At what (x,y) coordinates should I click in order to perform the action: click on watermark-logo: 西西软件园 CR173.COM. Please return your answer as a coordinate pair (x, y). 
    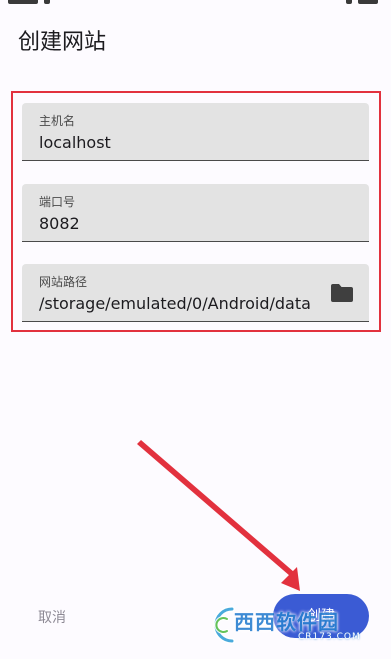
    Looking at the image, I should click on (282, 625).